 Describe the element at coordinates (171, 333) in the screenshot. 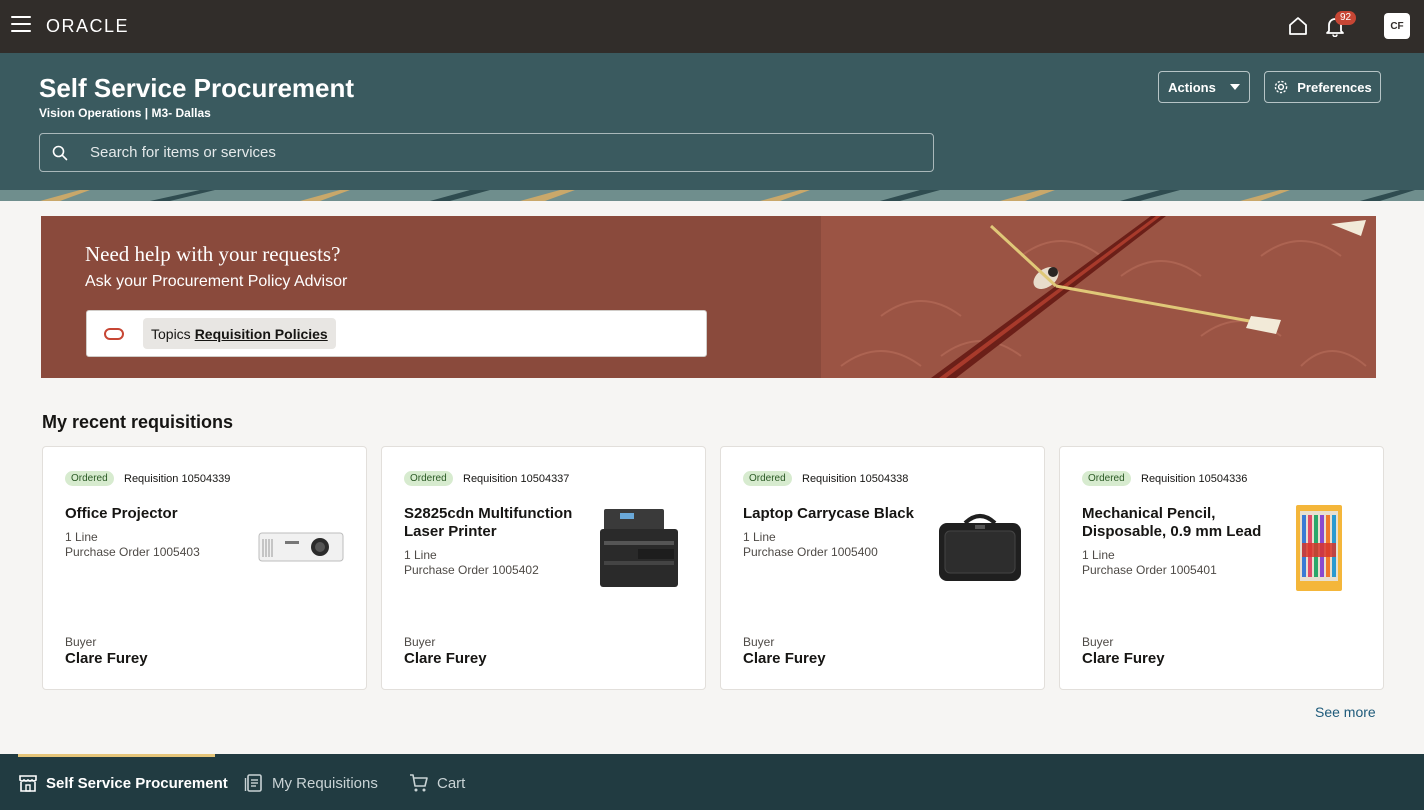

I see `topics-label: Topics` at that location.